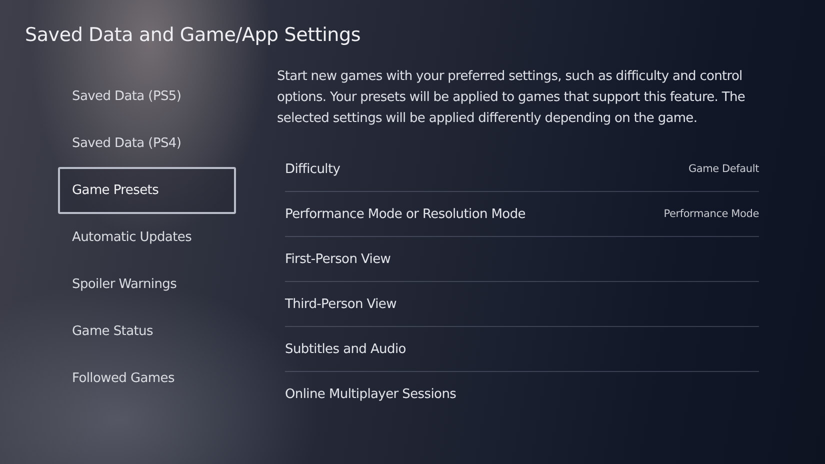 The image size is (825, 464). Describe the element at coordinates (522, 394) in the screenshot. I see `setting-row: Online Multiplayer Sessions` at that location.